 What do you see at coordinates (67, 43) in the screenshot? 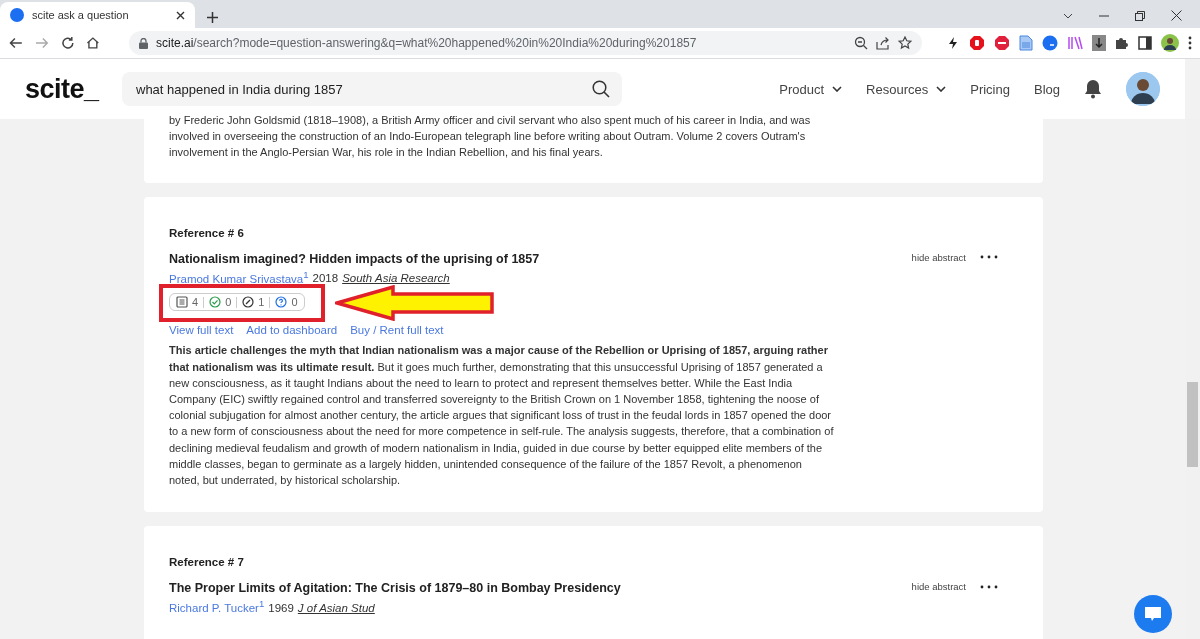
I see `reload-icon` at bounding box center [67, 43].